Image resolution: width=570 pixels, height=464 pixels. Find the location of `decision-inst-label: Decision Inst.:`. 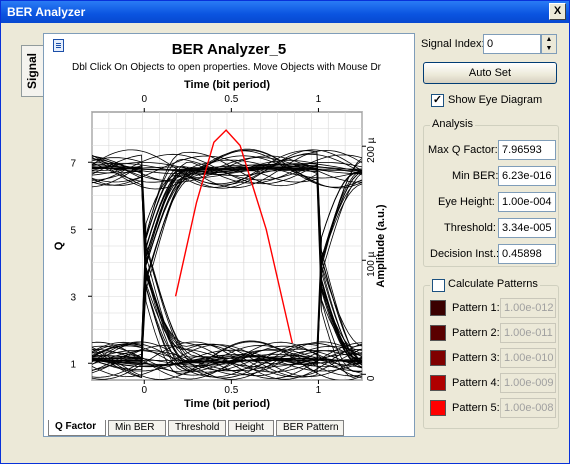

decision-inst-label: Decision Inst.: is located at coordinates (465, 254).